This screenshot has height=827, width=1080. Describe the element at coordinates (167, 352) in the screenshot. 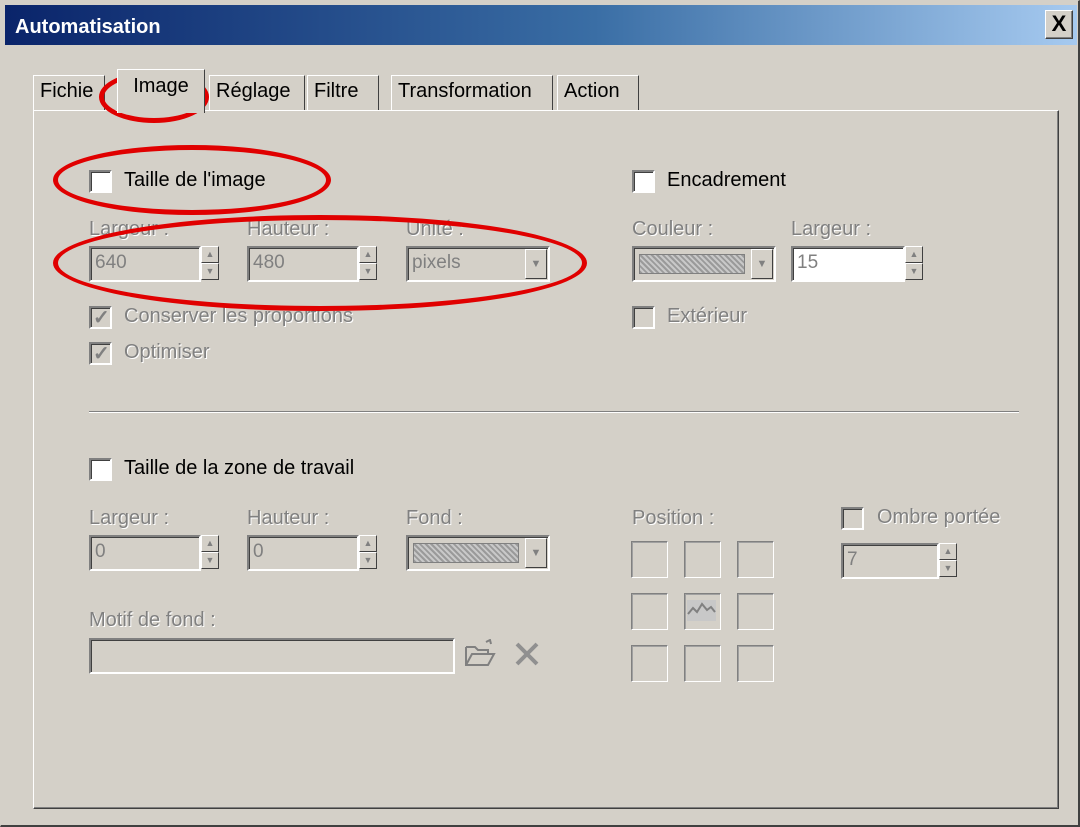

I see `optimize-label: Optimiser` at that location.